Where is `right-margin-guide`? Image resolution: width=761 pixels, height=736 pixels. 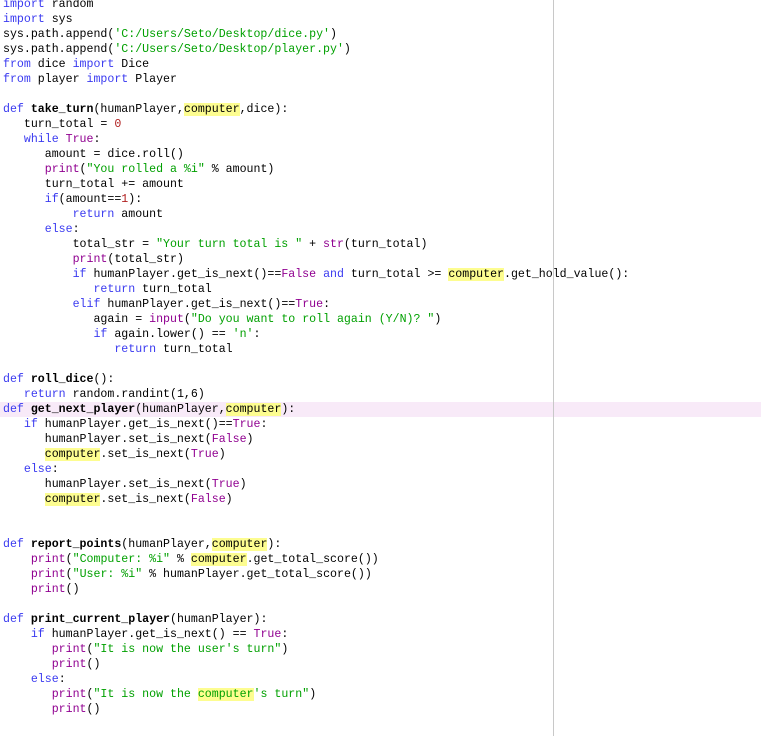
right-margin-guide is located at coordinates (553, 368).